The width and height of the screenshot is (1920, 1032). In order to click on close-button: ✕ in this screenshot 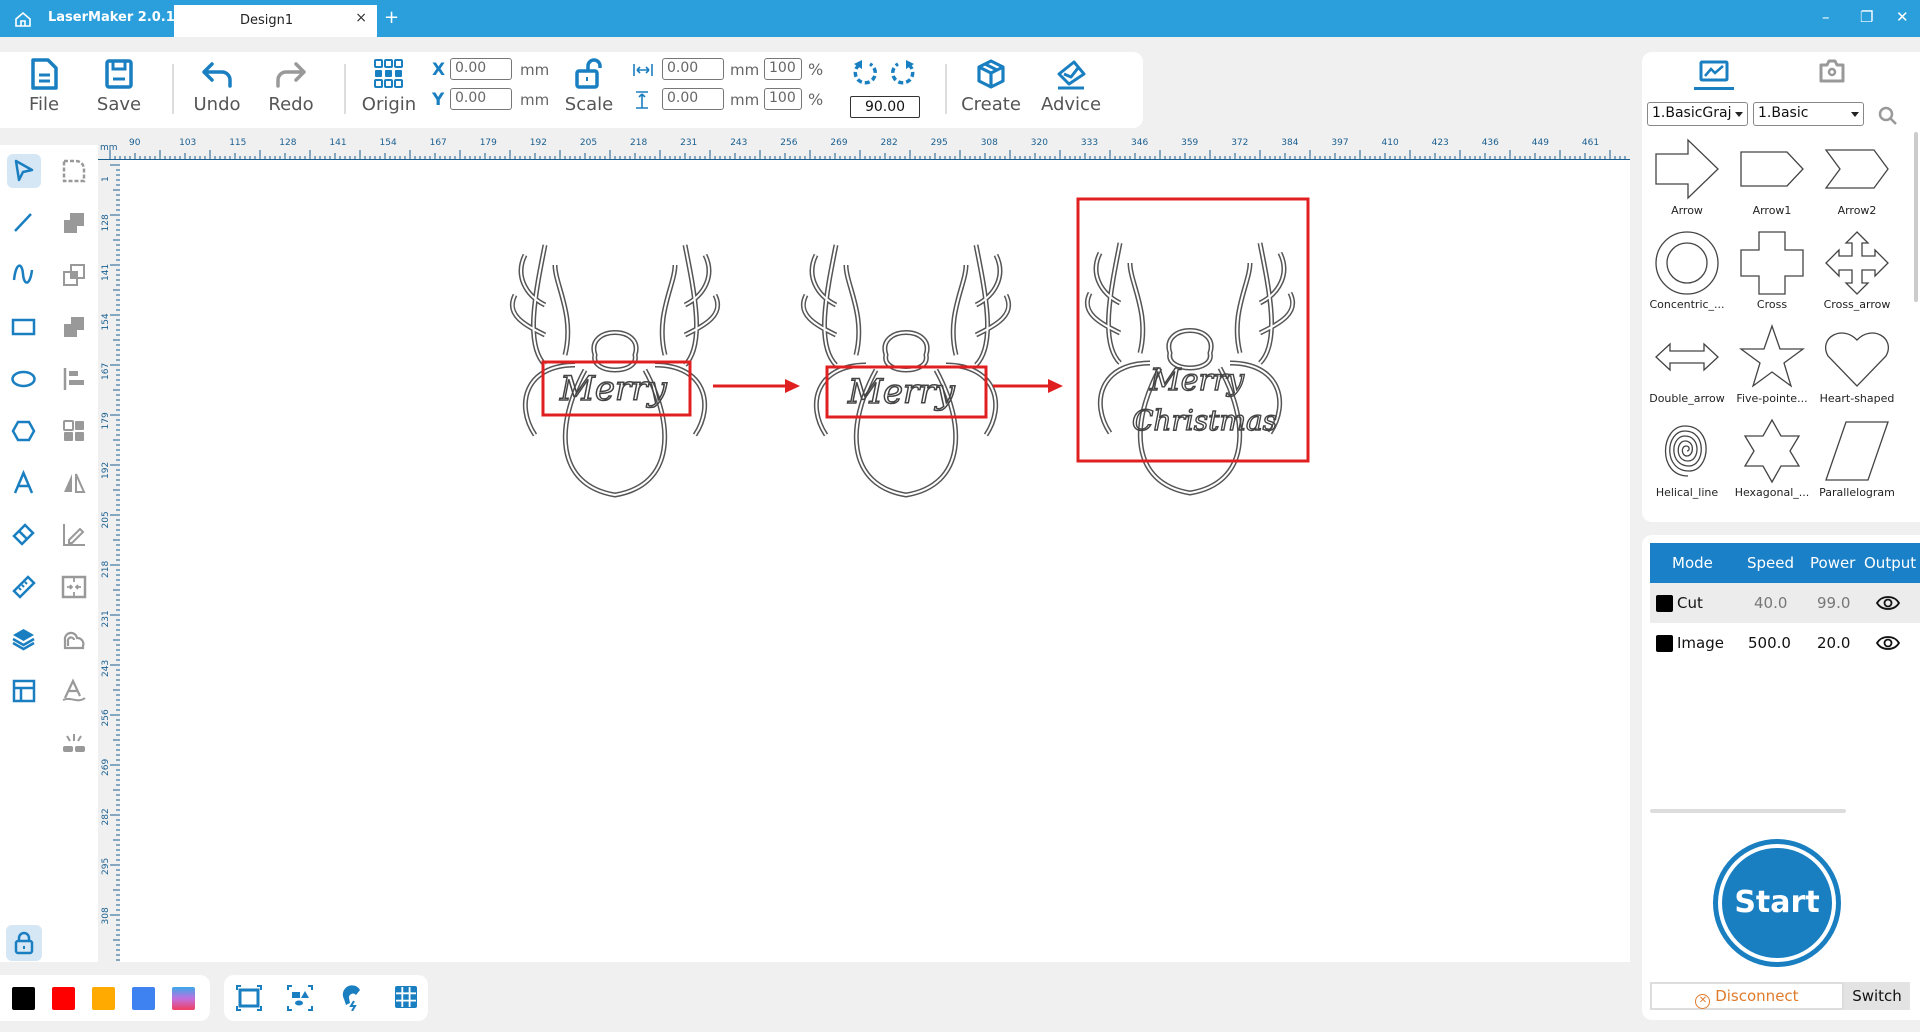, I will do `click(1902, 17)`.